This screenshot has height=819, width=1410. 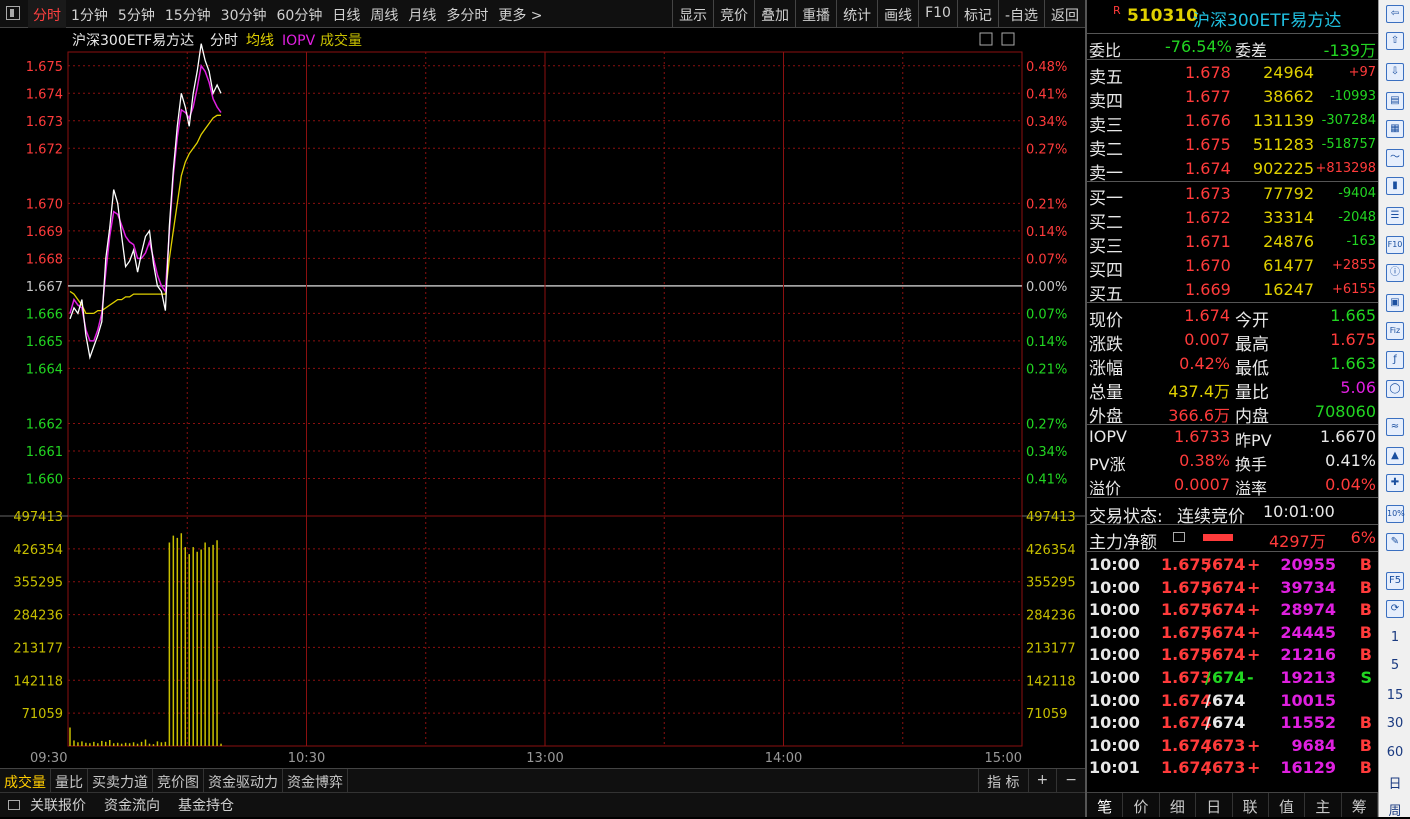 What do you see at coordinates (1232, 461) in the screenshot?
I see `iopv-row: PV涨 0.38% 换手 0.41%` at bounding box center [1232, 461].